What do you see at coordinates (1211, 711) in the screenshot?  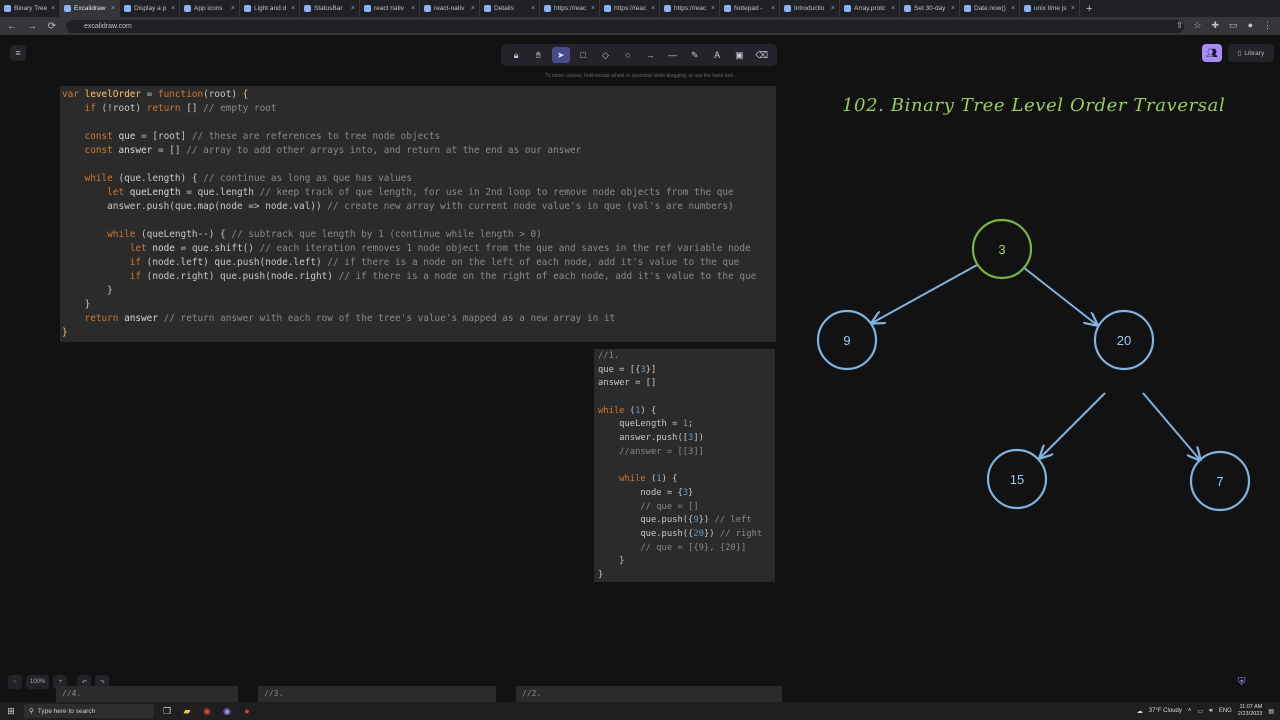 I see `volume-icon: 🔊︎` at bounding box center [1211, 711].